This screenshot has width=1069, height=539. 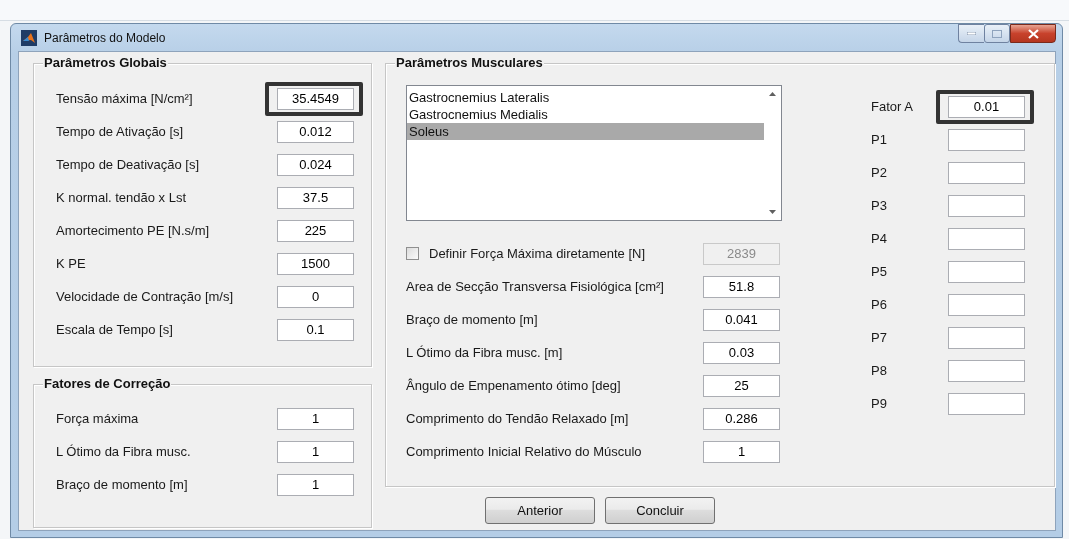 I want to click on group-title: Fatores de Correção, so click(x=107, y=384).